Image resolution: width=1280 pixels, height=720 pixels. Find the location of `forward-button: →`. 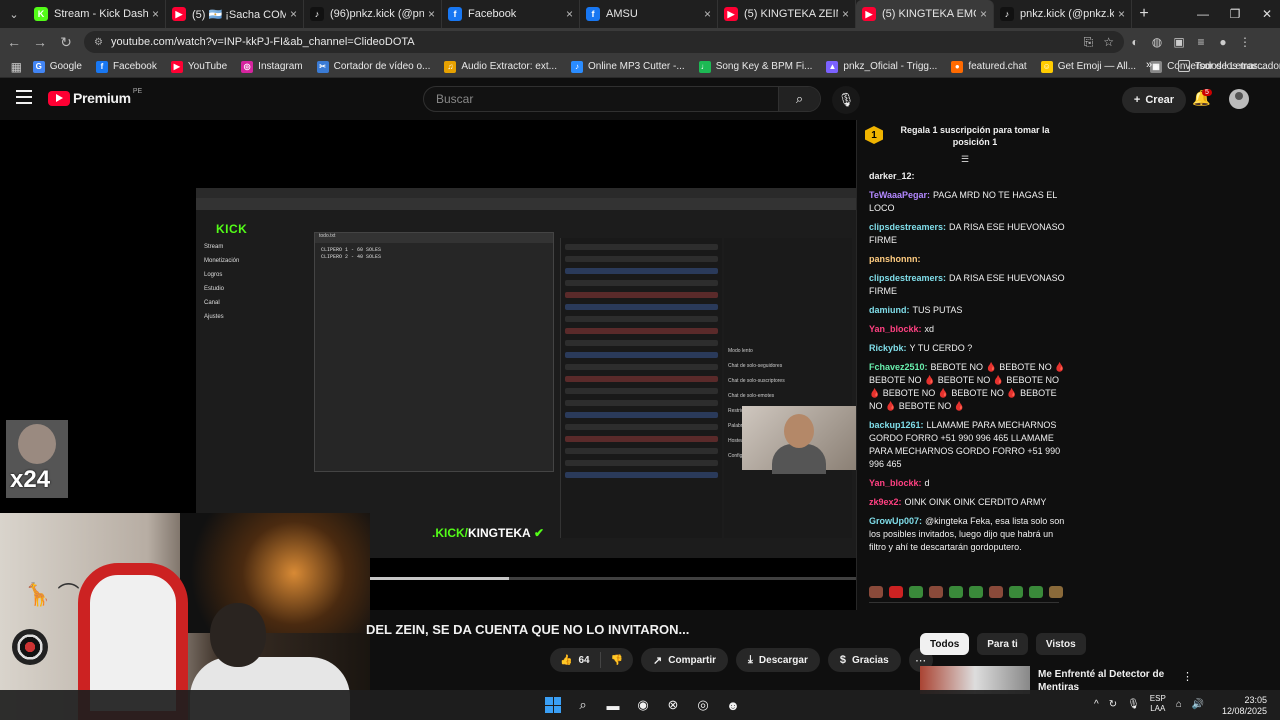

forward-button: → is located at coordinates (40, 42).